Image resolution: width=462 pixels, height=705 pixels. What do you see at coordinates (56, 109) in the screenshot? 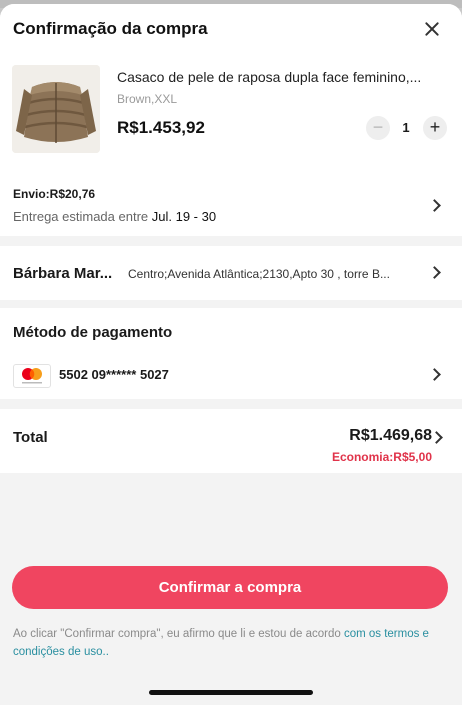
I see `product-image` at bounding box center [56, 109].